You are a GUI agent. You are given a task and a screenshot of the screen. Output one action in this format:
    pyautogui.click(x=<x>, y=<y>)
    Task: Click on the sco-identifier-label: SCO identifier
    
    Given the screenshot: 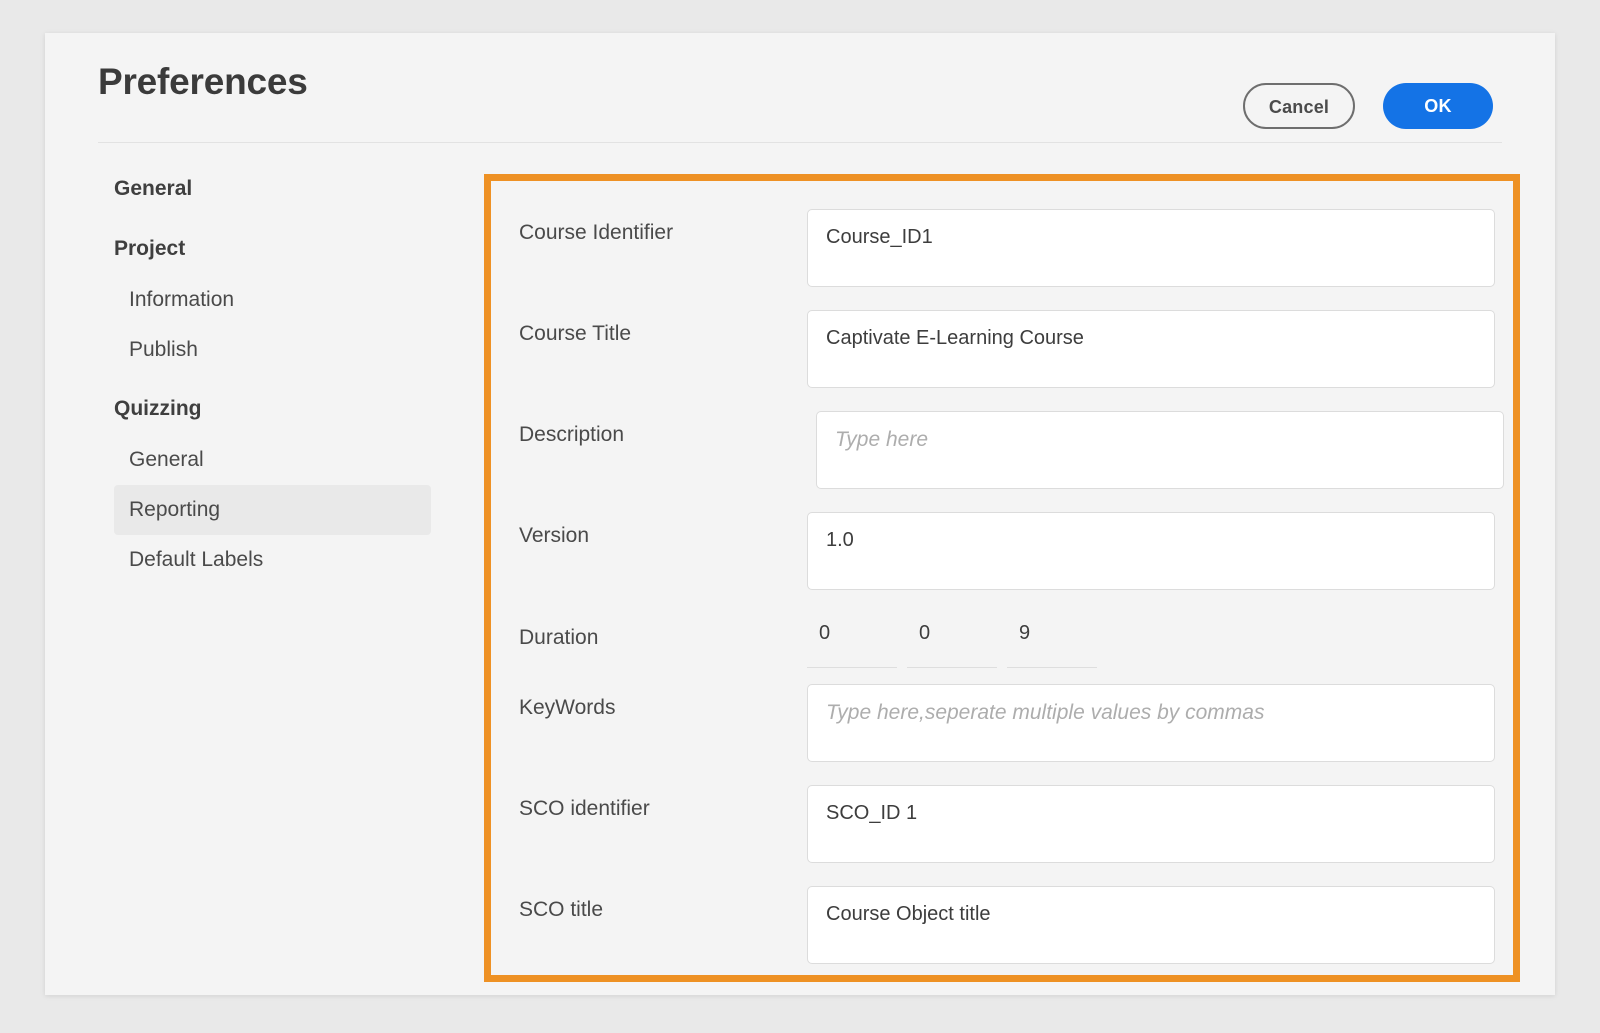 What is the action you would take?
    pyautogui.click(x=584, y=808)
    